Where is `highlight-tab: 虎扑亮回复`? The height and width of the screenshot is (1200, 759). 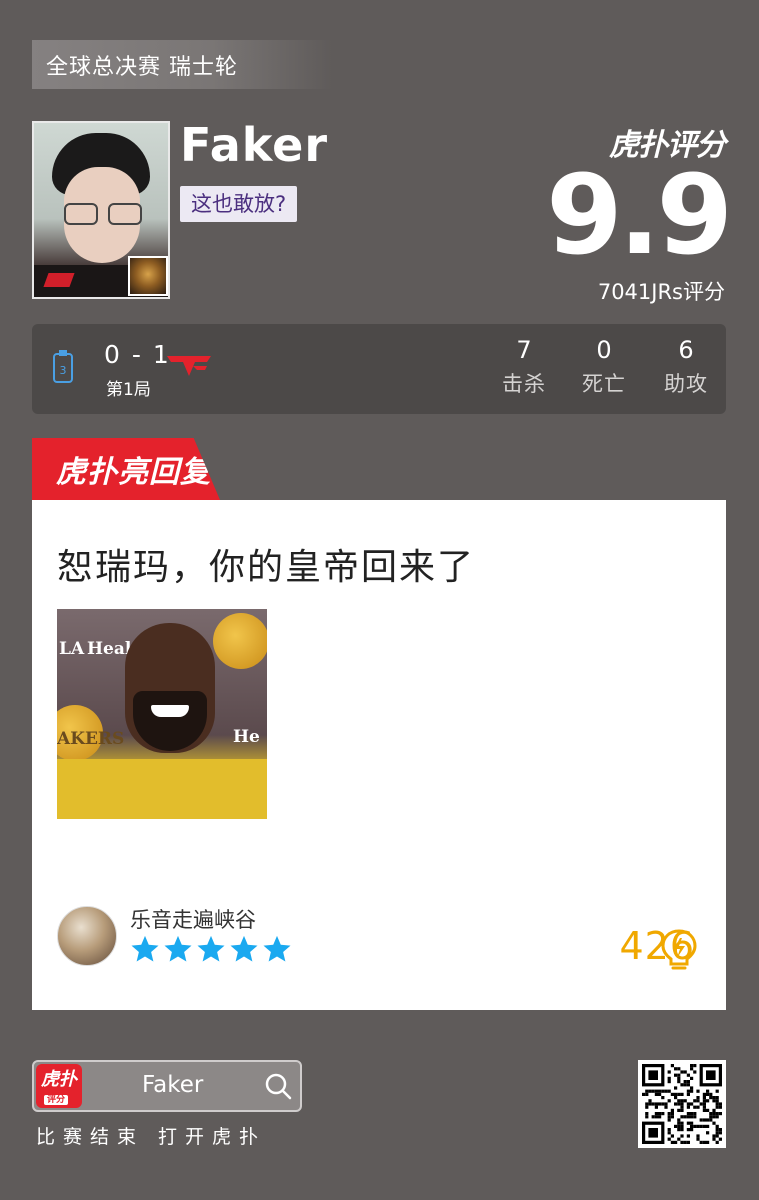
highlight-tab: 虎扑亮回复 is located at coordinates (126, 469).